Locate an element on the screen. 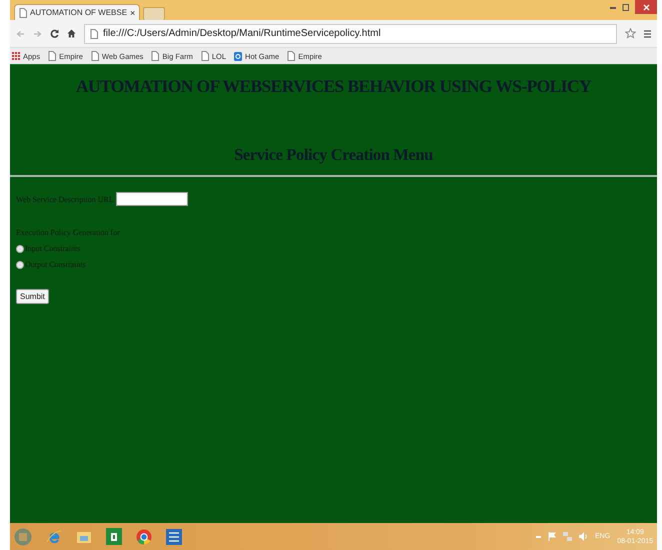 This screenshot has height=550, width=662. address-bar: file:///C:/Users/Admin/Desktop/Mani/RuntimeServicepolicy.html is located at coordinates (350, 34).